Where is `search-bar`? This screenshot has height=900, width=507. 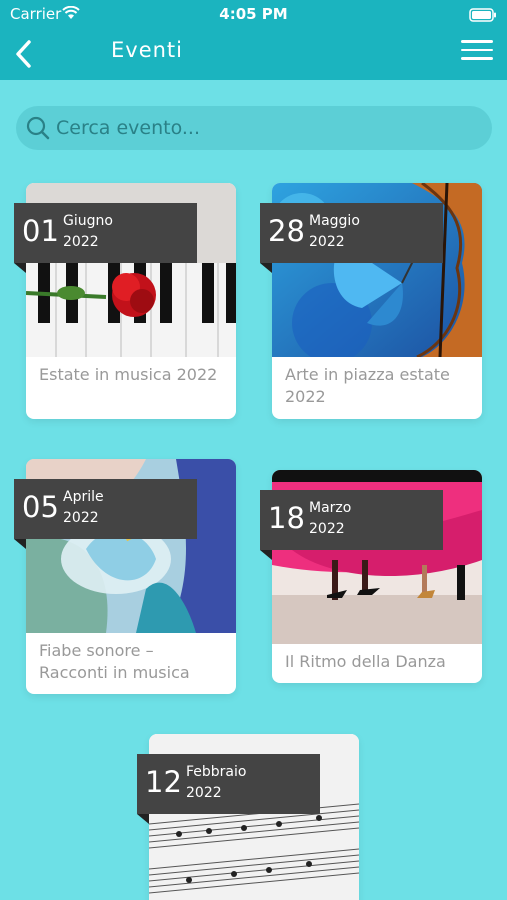
search-bar is located at coordinates (254, 128).